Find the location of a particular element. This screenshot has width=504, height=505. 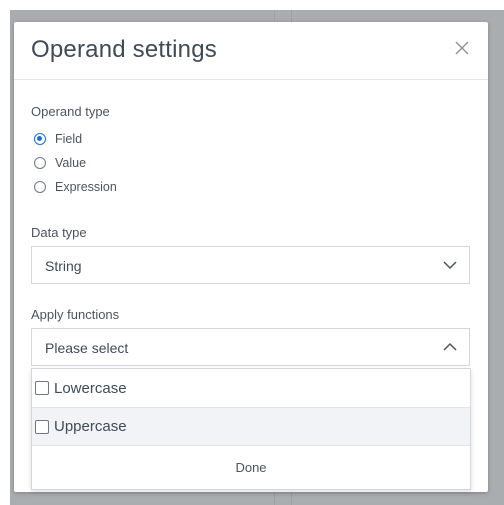

radio-field: Field is located at coordinates (58, 139).